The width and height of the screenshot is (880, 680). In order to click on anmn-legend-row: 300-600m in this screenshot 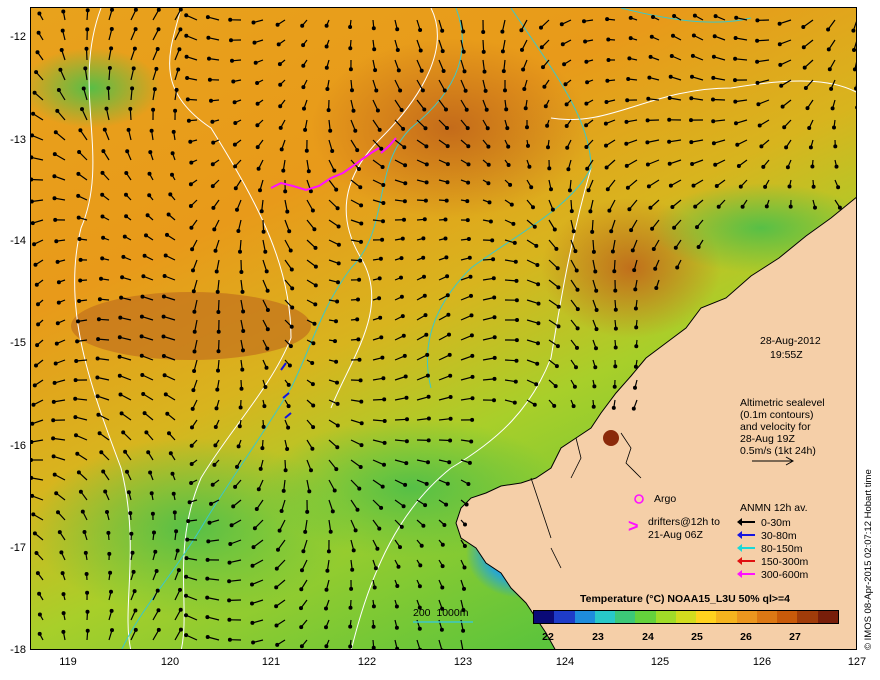, I will do `click(772, 575)`.